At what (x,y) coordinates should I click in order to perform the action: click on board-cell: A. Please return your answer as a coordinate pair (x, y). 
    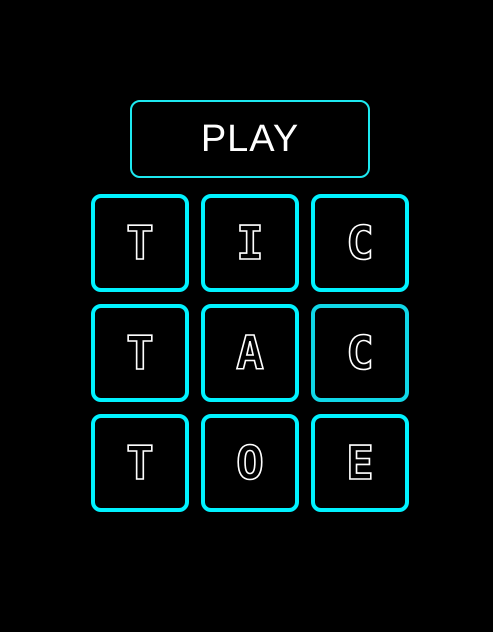
    Looking at the image, I should click on (250, 353).